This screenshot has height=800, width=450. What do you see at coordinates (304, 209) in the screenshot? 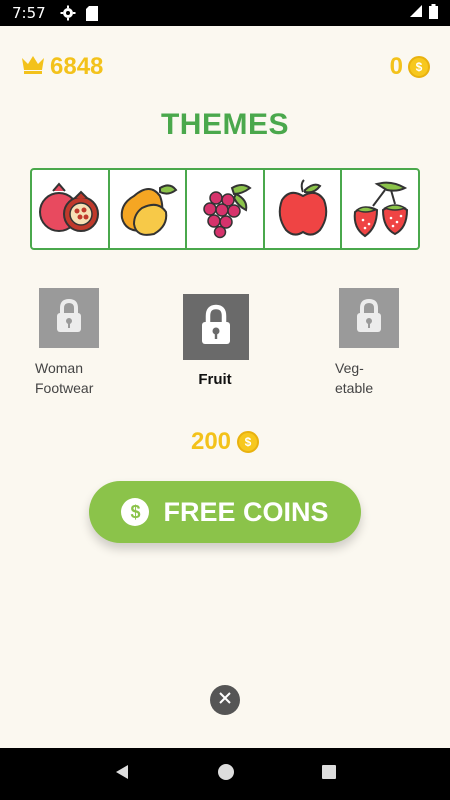
I see `apple-icon` at bounding box center [304, 209].